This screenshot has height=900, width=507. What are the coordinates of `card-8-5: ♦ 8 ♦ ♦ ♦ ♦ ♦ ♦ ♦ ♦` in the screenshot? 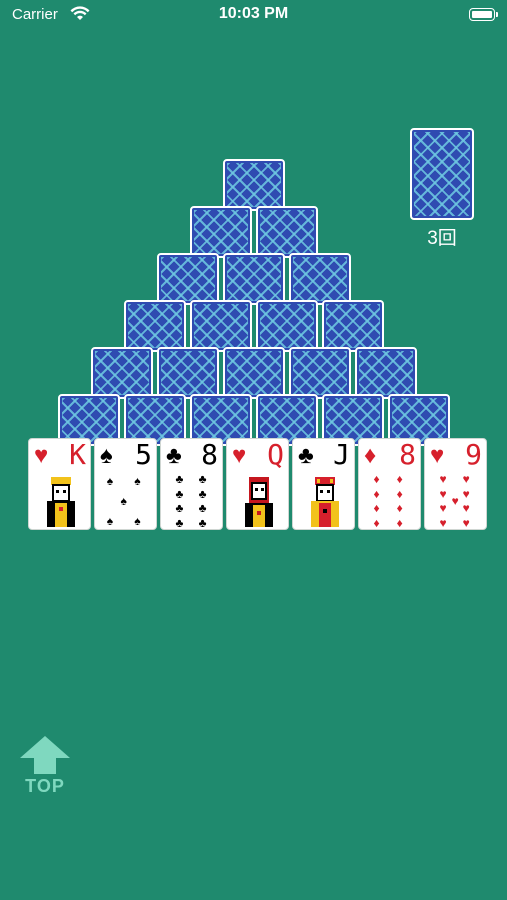 It's located at (389, 484).